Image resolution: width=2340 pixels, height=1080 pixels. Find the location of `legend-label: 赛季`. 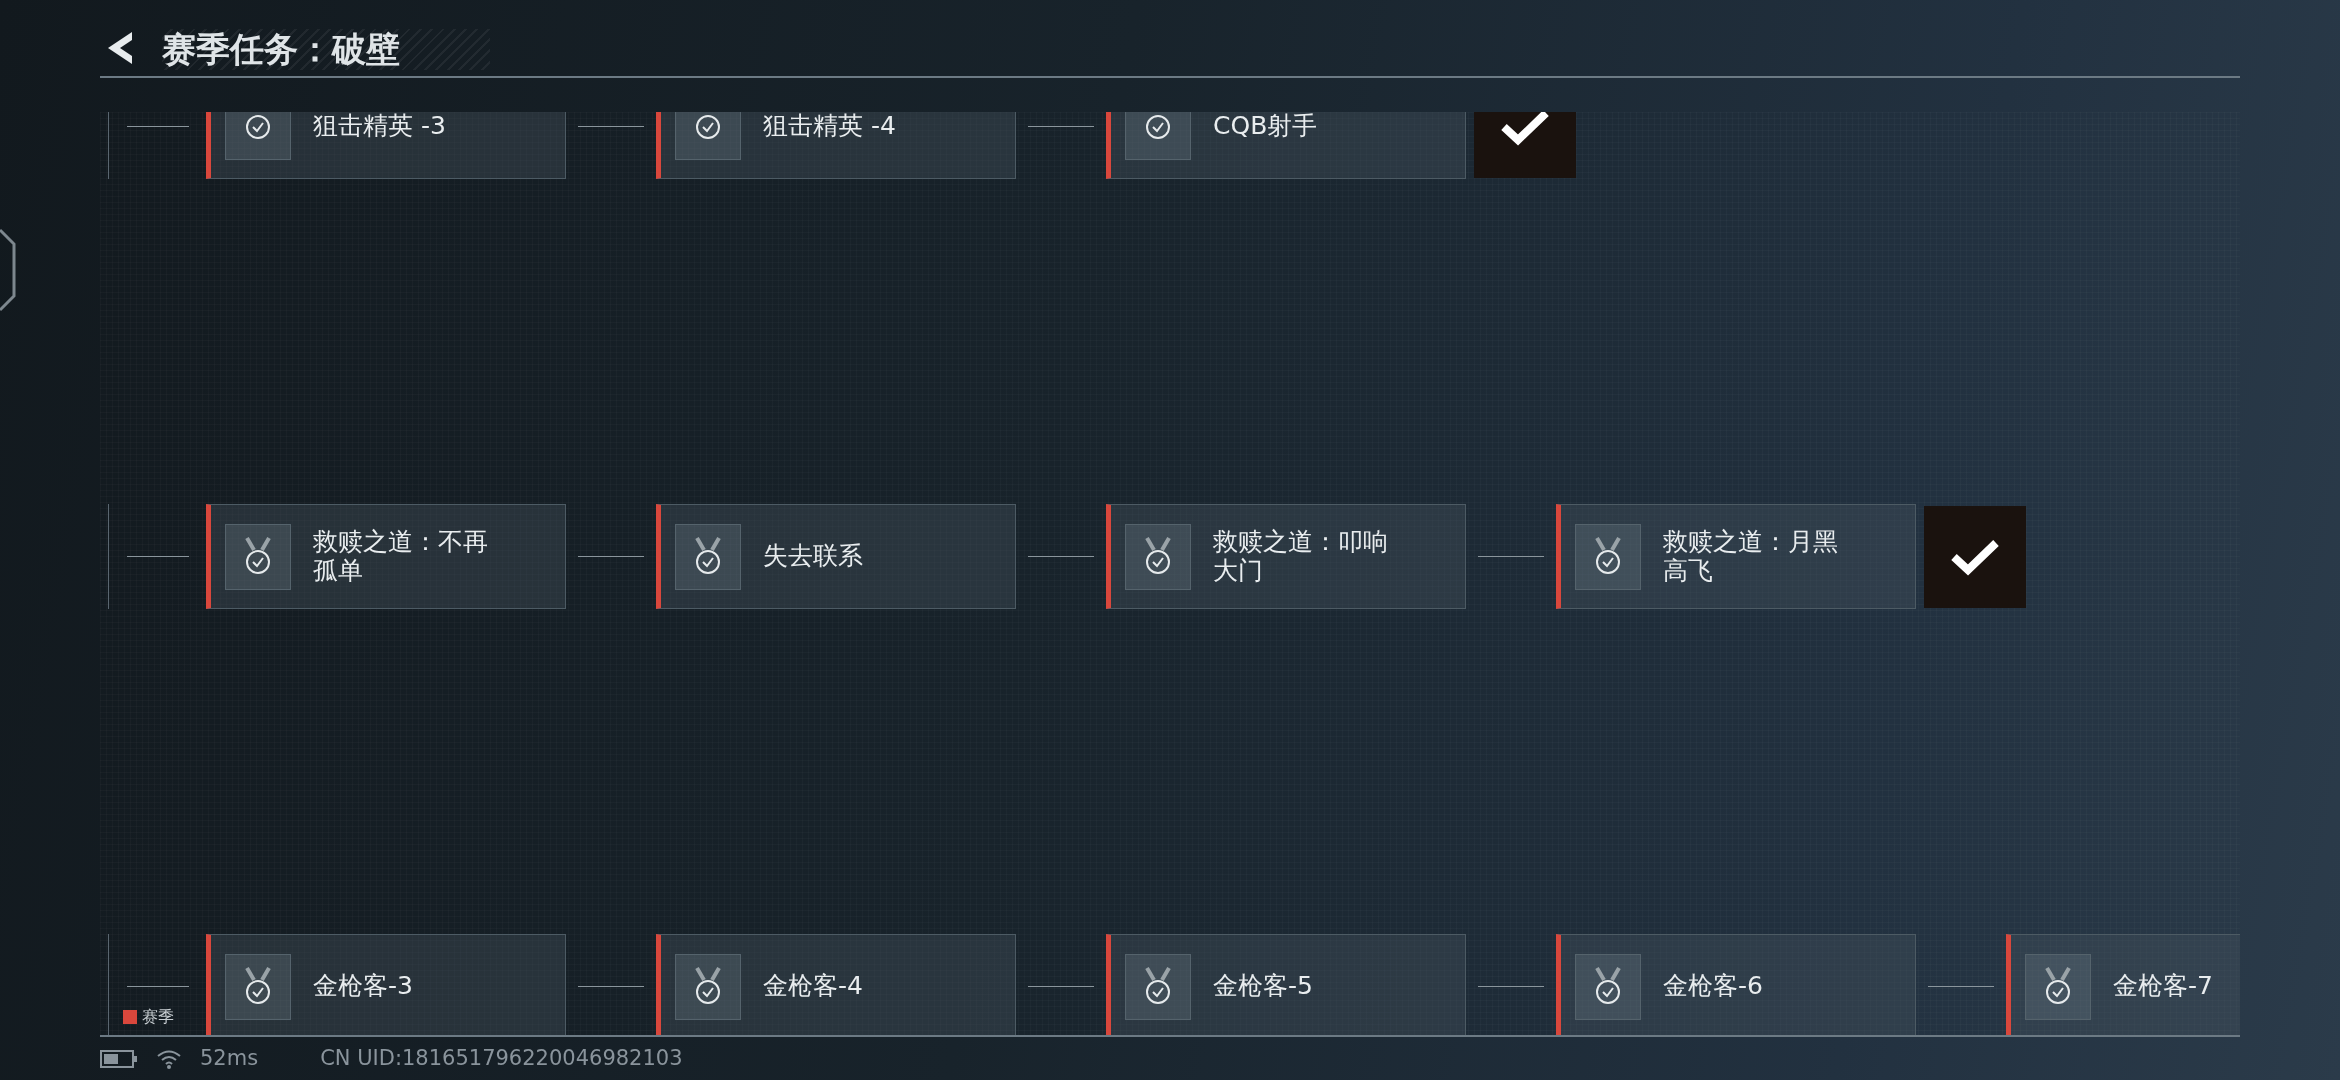

legend-label: 赛季 is located at coordinates (158, 1017).